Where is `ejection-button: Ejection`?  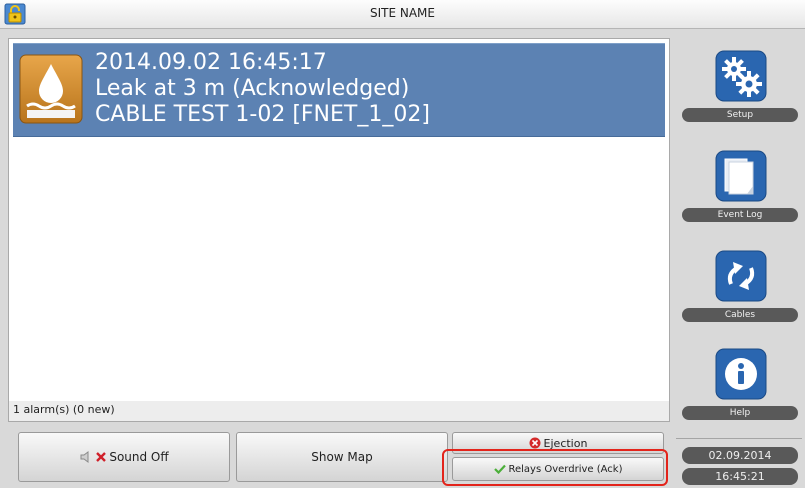 ejection-button: Ejection is located at coordinates (558, 443).